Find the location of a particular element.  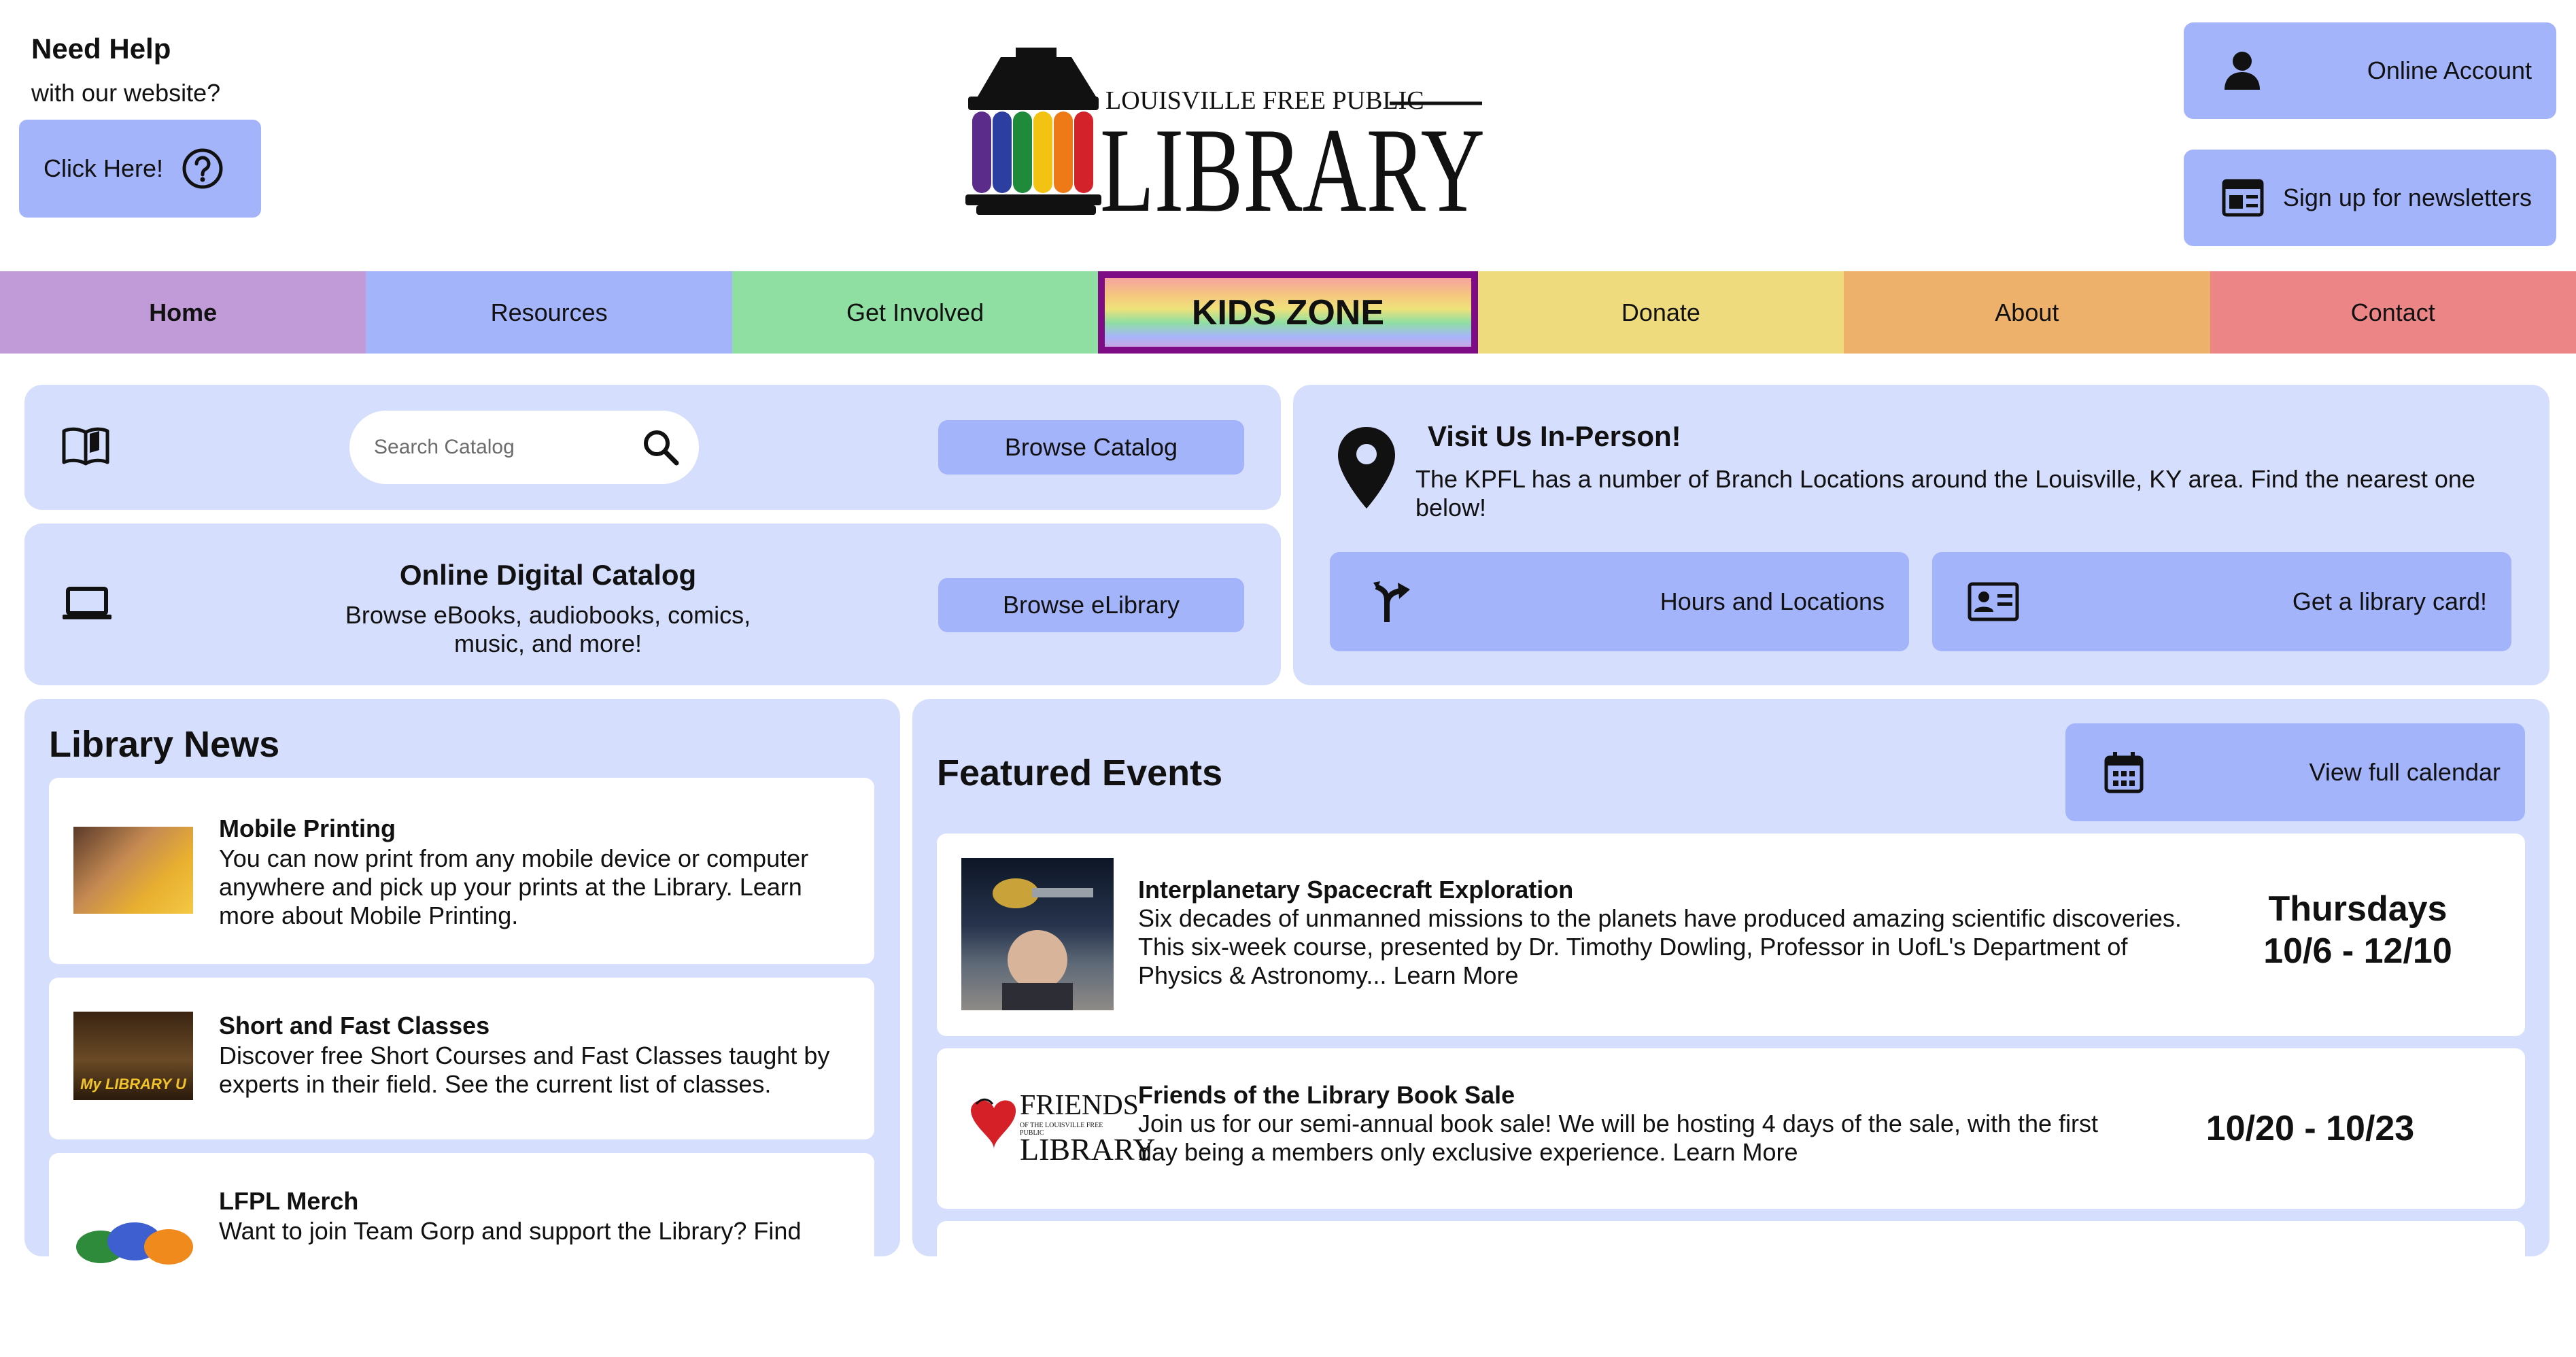

visit-title: Visit Us In-Person! is located at coordinates (1554, 436).